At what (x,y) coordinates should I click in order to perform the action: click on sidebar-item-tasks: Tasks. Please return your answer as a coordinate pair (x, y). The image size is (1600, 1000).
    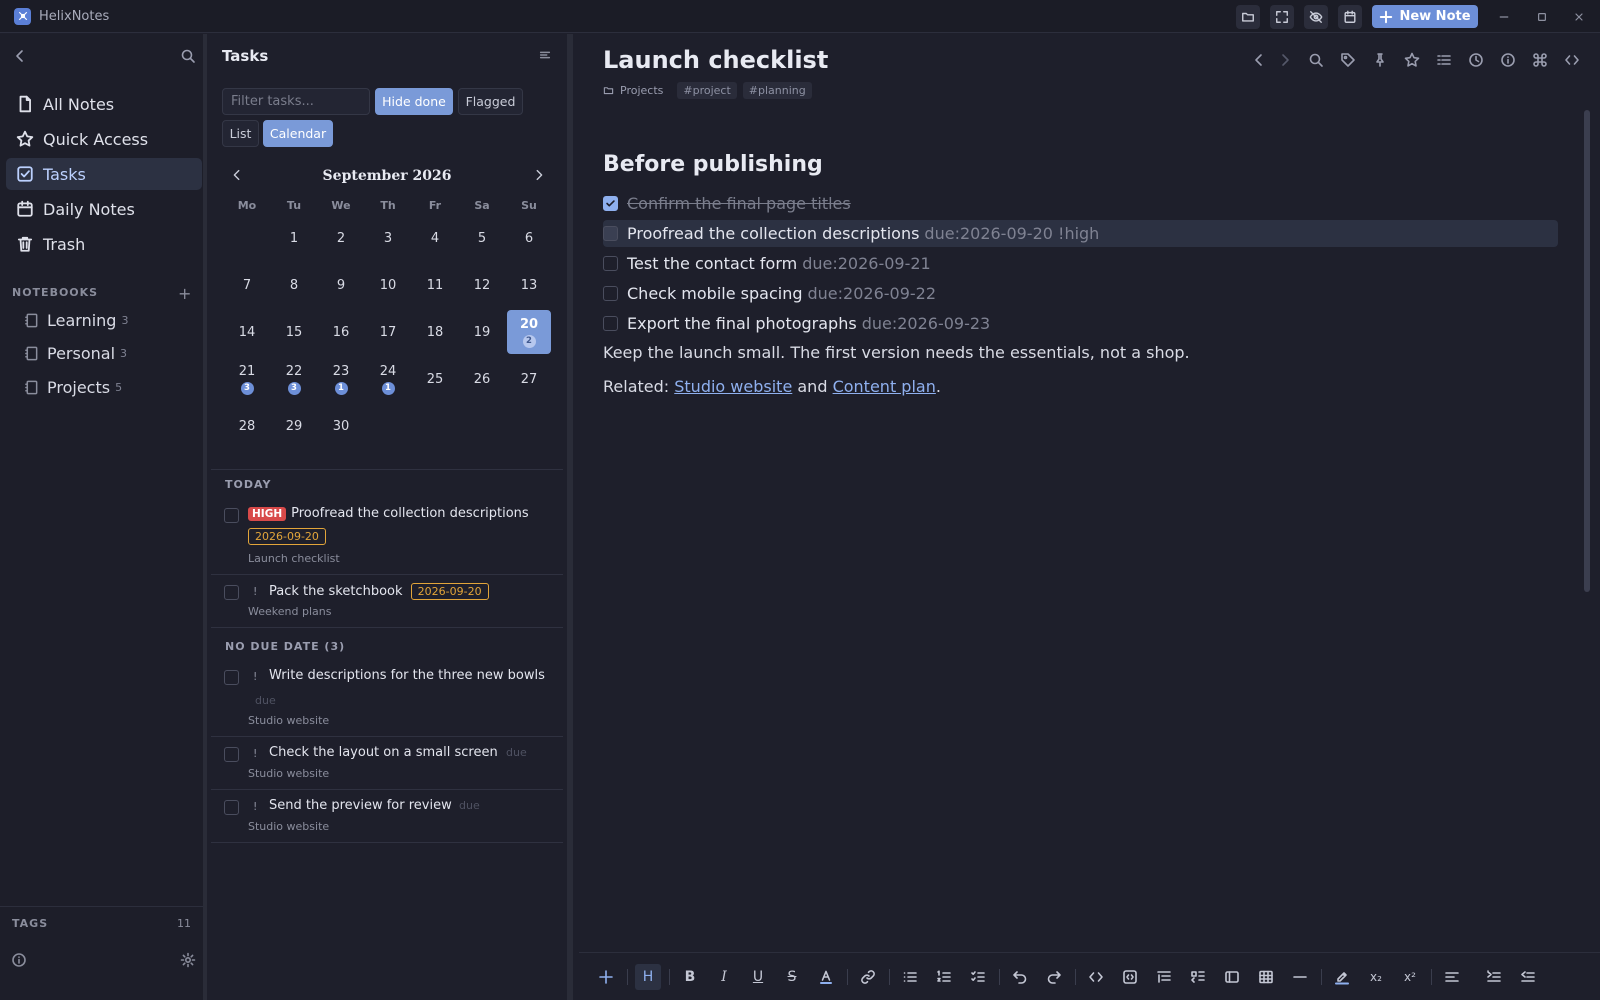
    Looking at the image, I should click on (104, 174).